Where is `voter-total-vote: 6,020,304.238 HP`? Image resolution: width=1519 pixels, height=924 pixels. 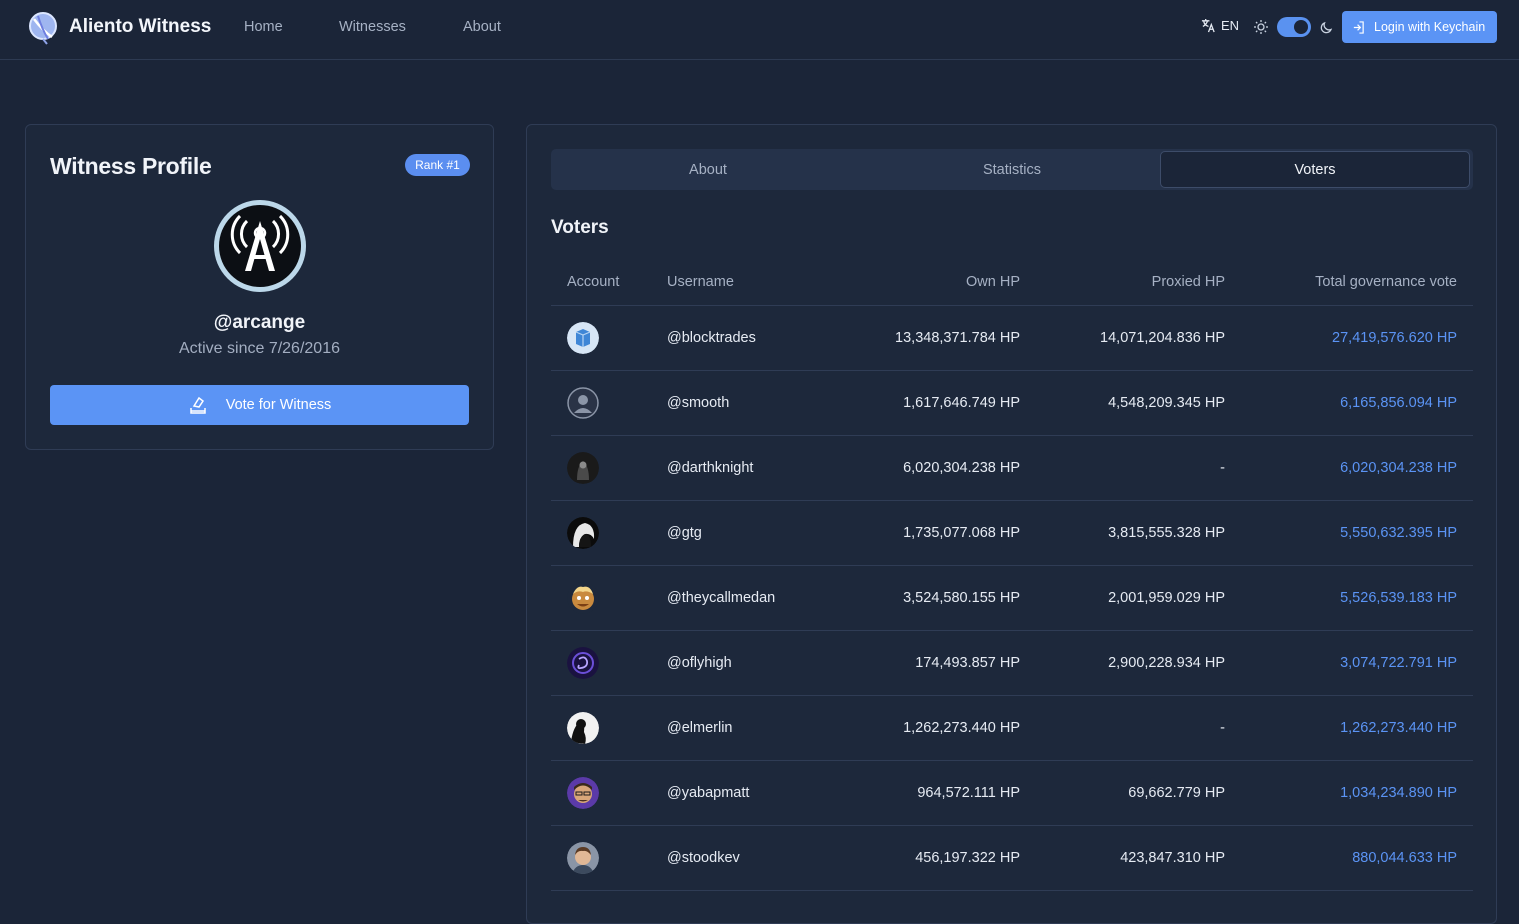
voter-total-vote: 6,020,304.238 HP is located at coordinates (1398, 468).